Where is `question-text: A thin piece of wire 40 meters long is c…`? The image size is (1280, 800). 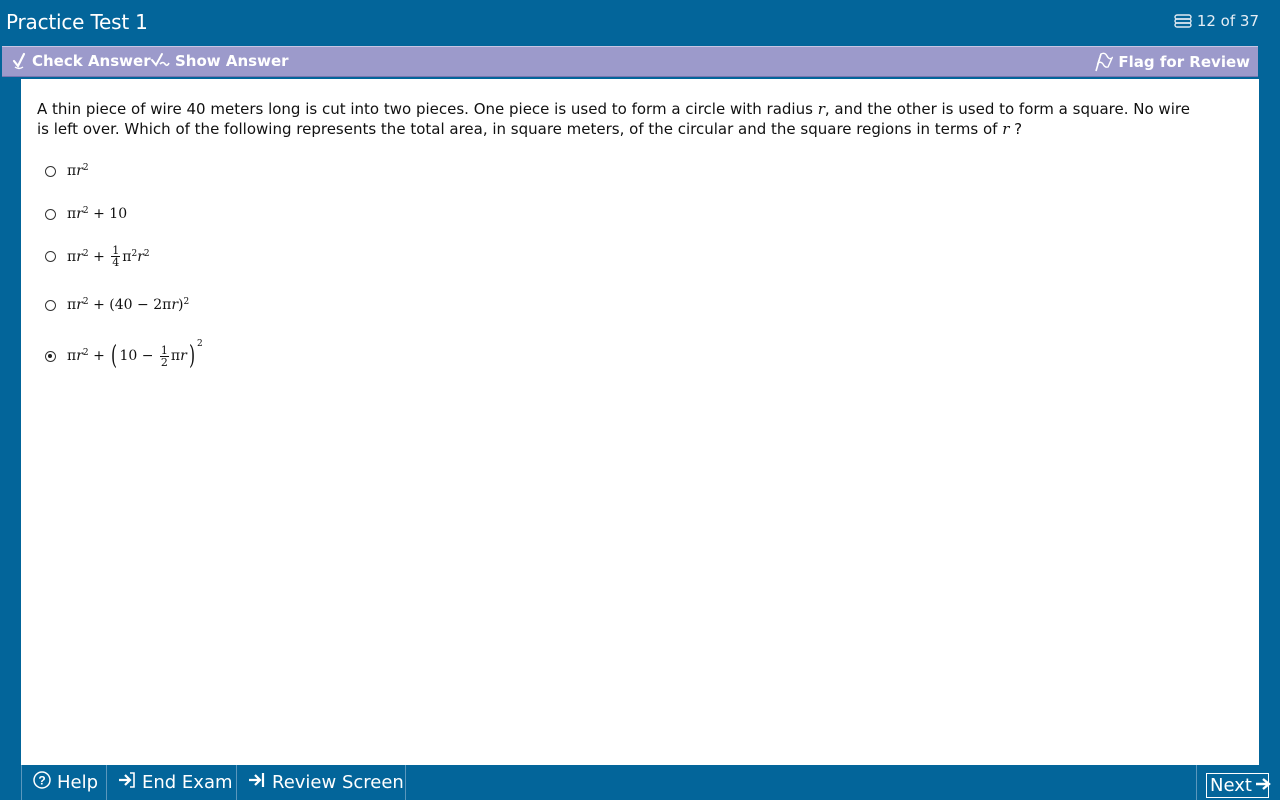 question-text: A thin piece of wire 40 meters long is c… is located at coordinates (617, 119).